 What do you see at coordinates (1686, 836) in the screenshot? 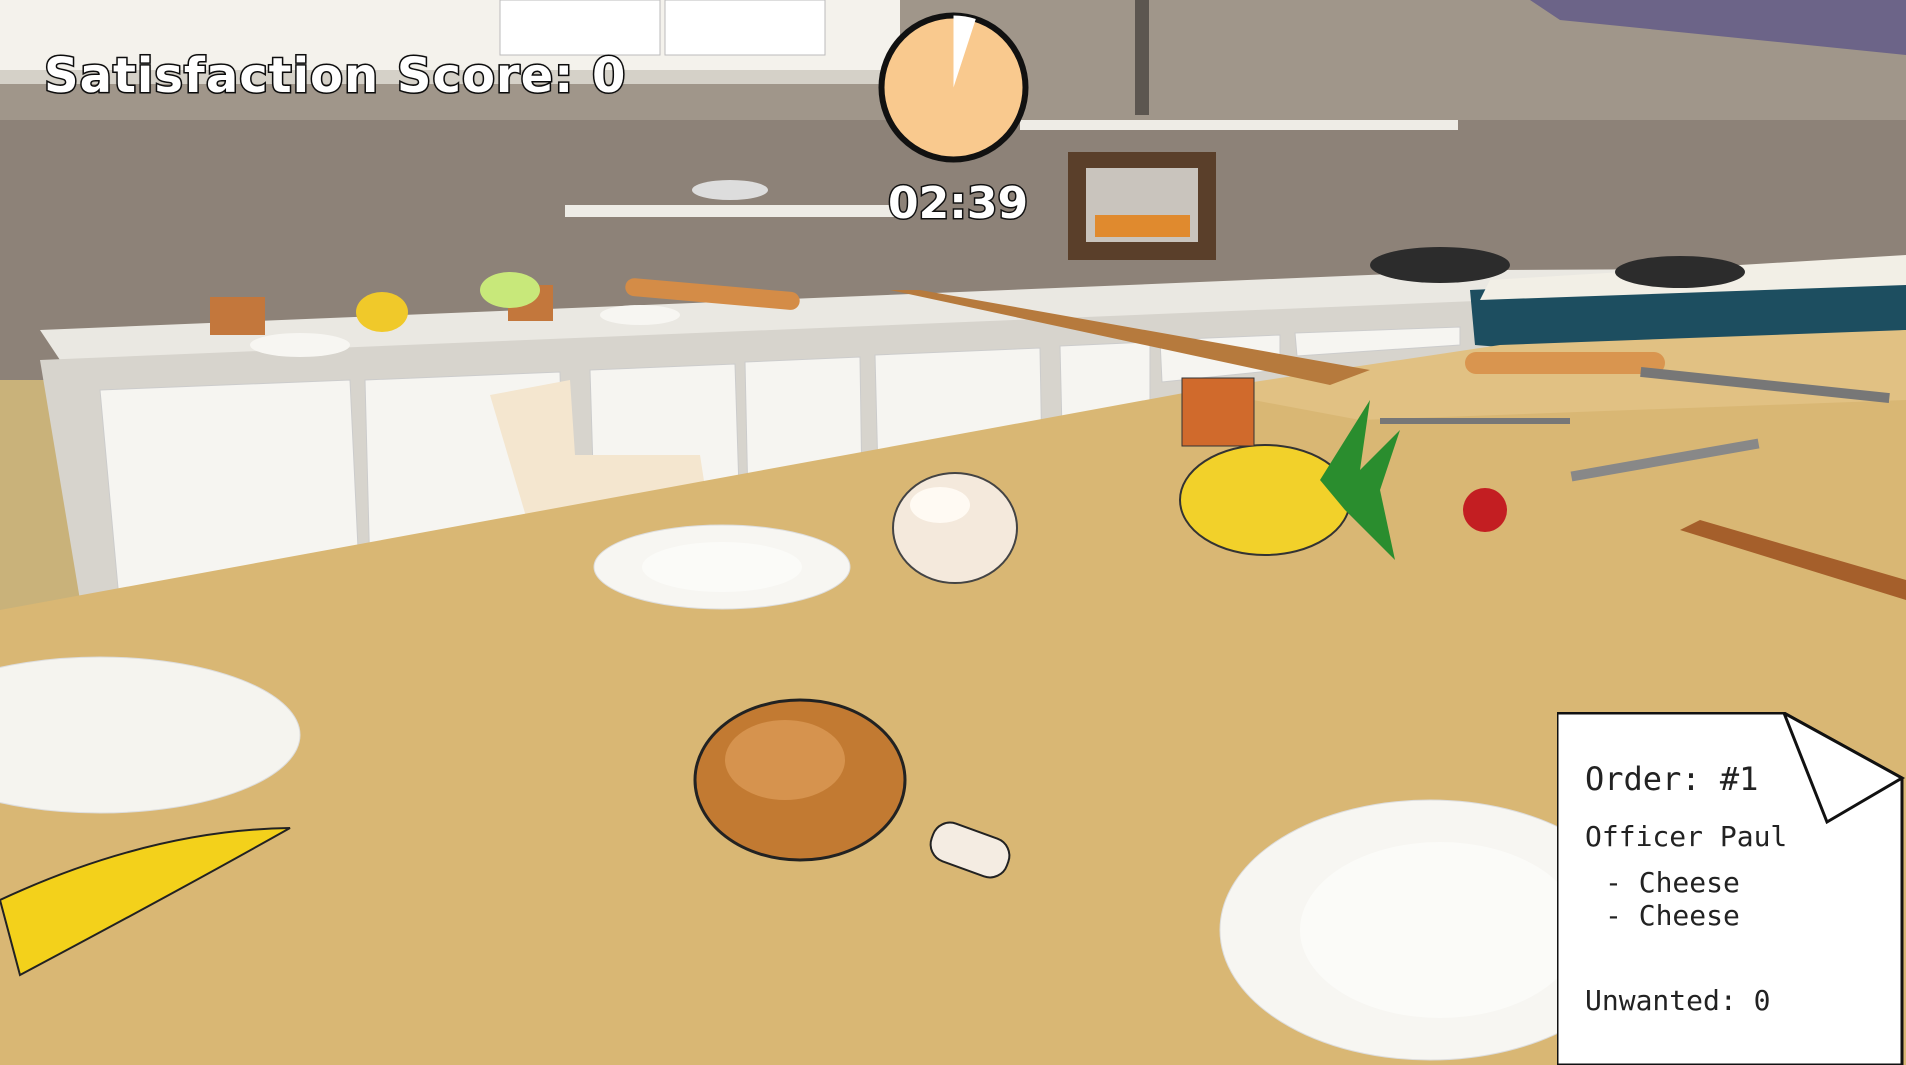
I see `order-customer: Officer Paul` at bounding box center [1686, 836].